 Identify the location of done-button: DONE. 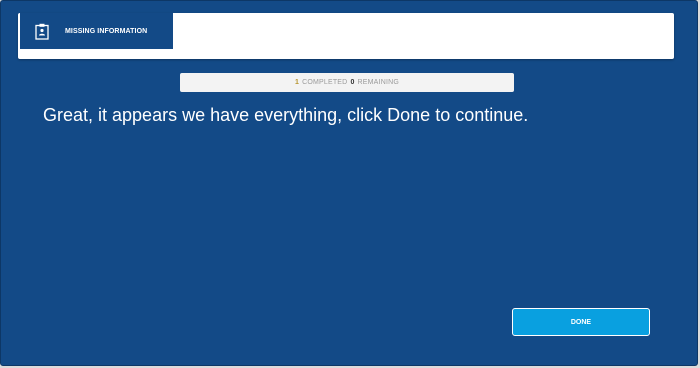
(581, 322).